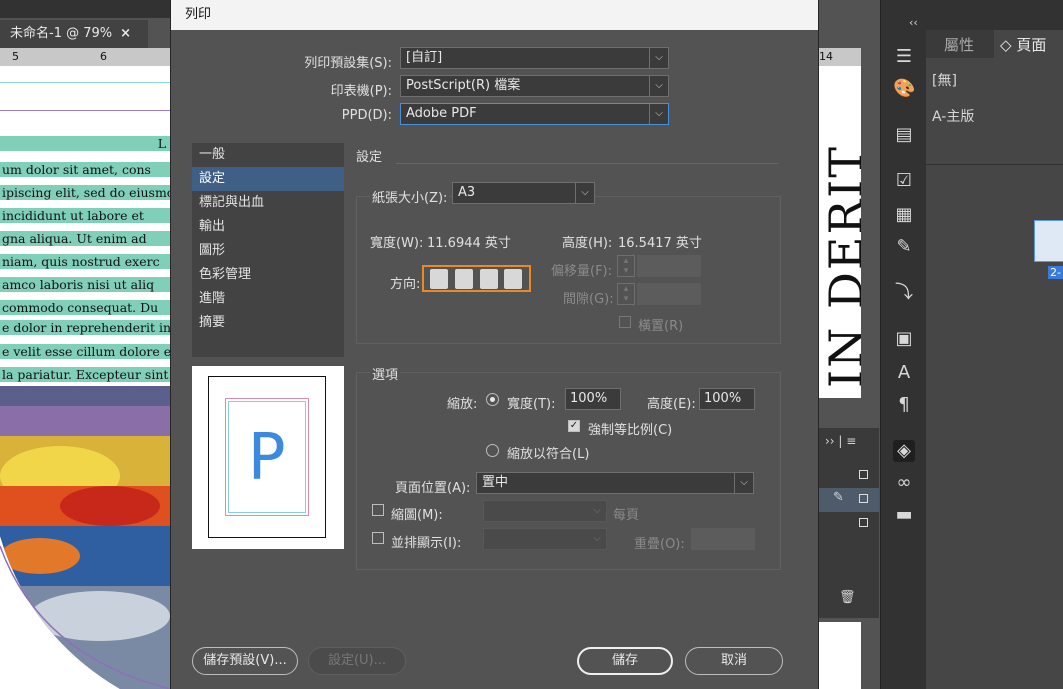 This screenshot has width=1063, height=689. I want to click on scale-radio, so click(492, 399).